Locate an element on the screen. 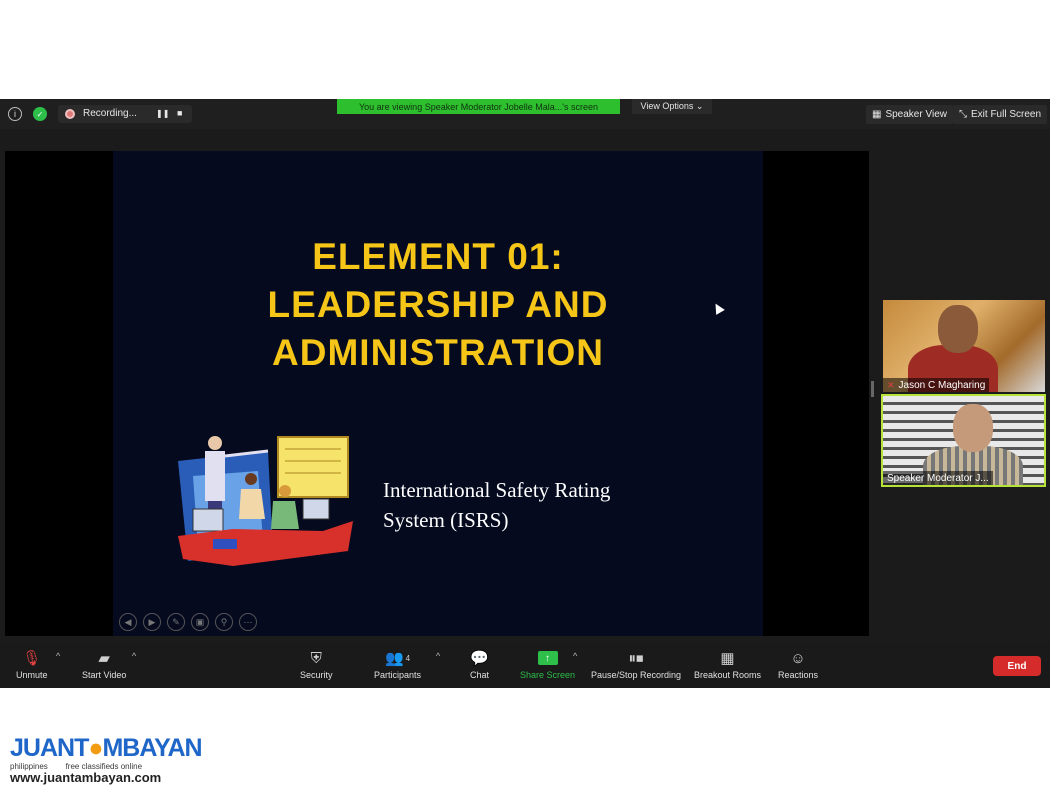 The height and width of the screenshot is (788, 1050). security-button: ⛨ Security is located at coordinates (316, 664).